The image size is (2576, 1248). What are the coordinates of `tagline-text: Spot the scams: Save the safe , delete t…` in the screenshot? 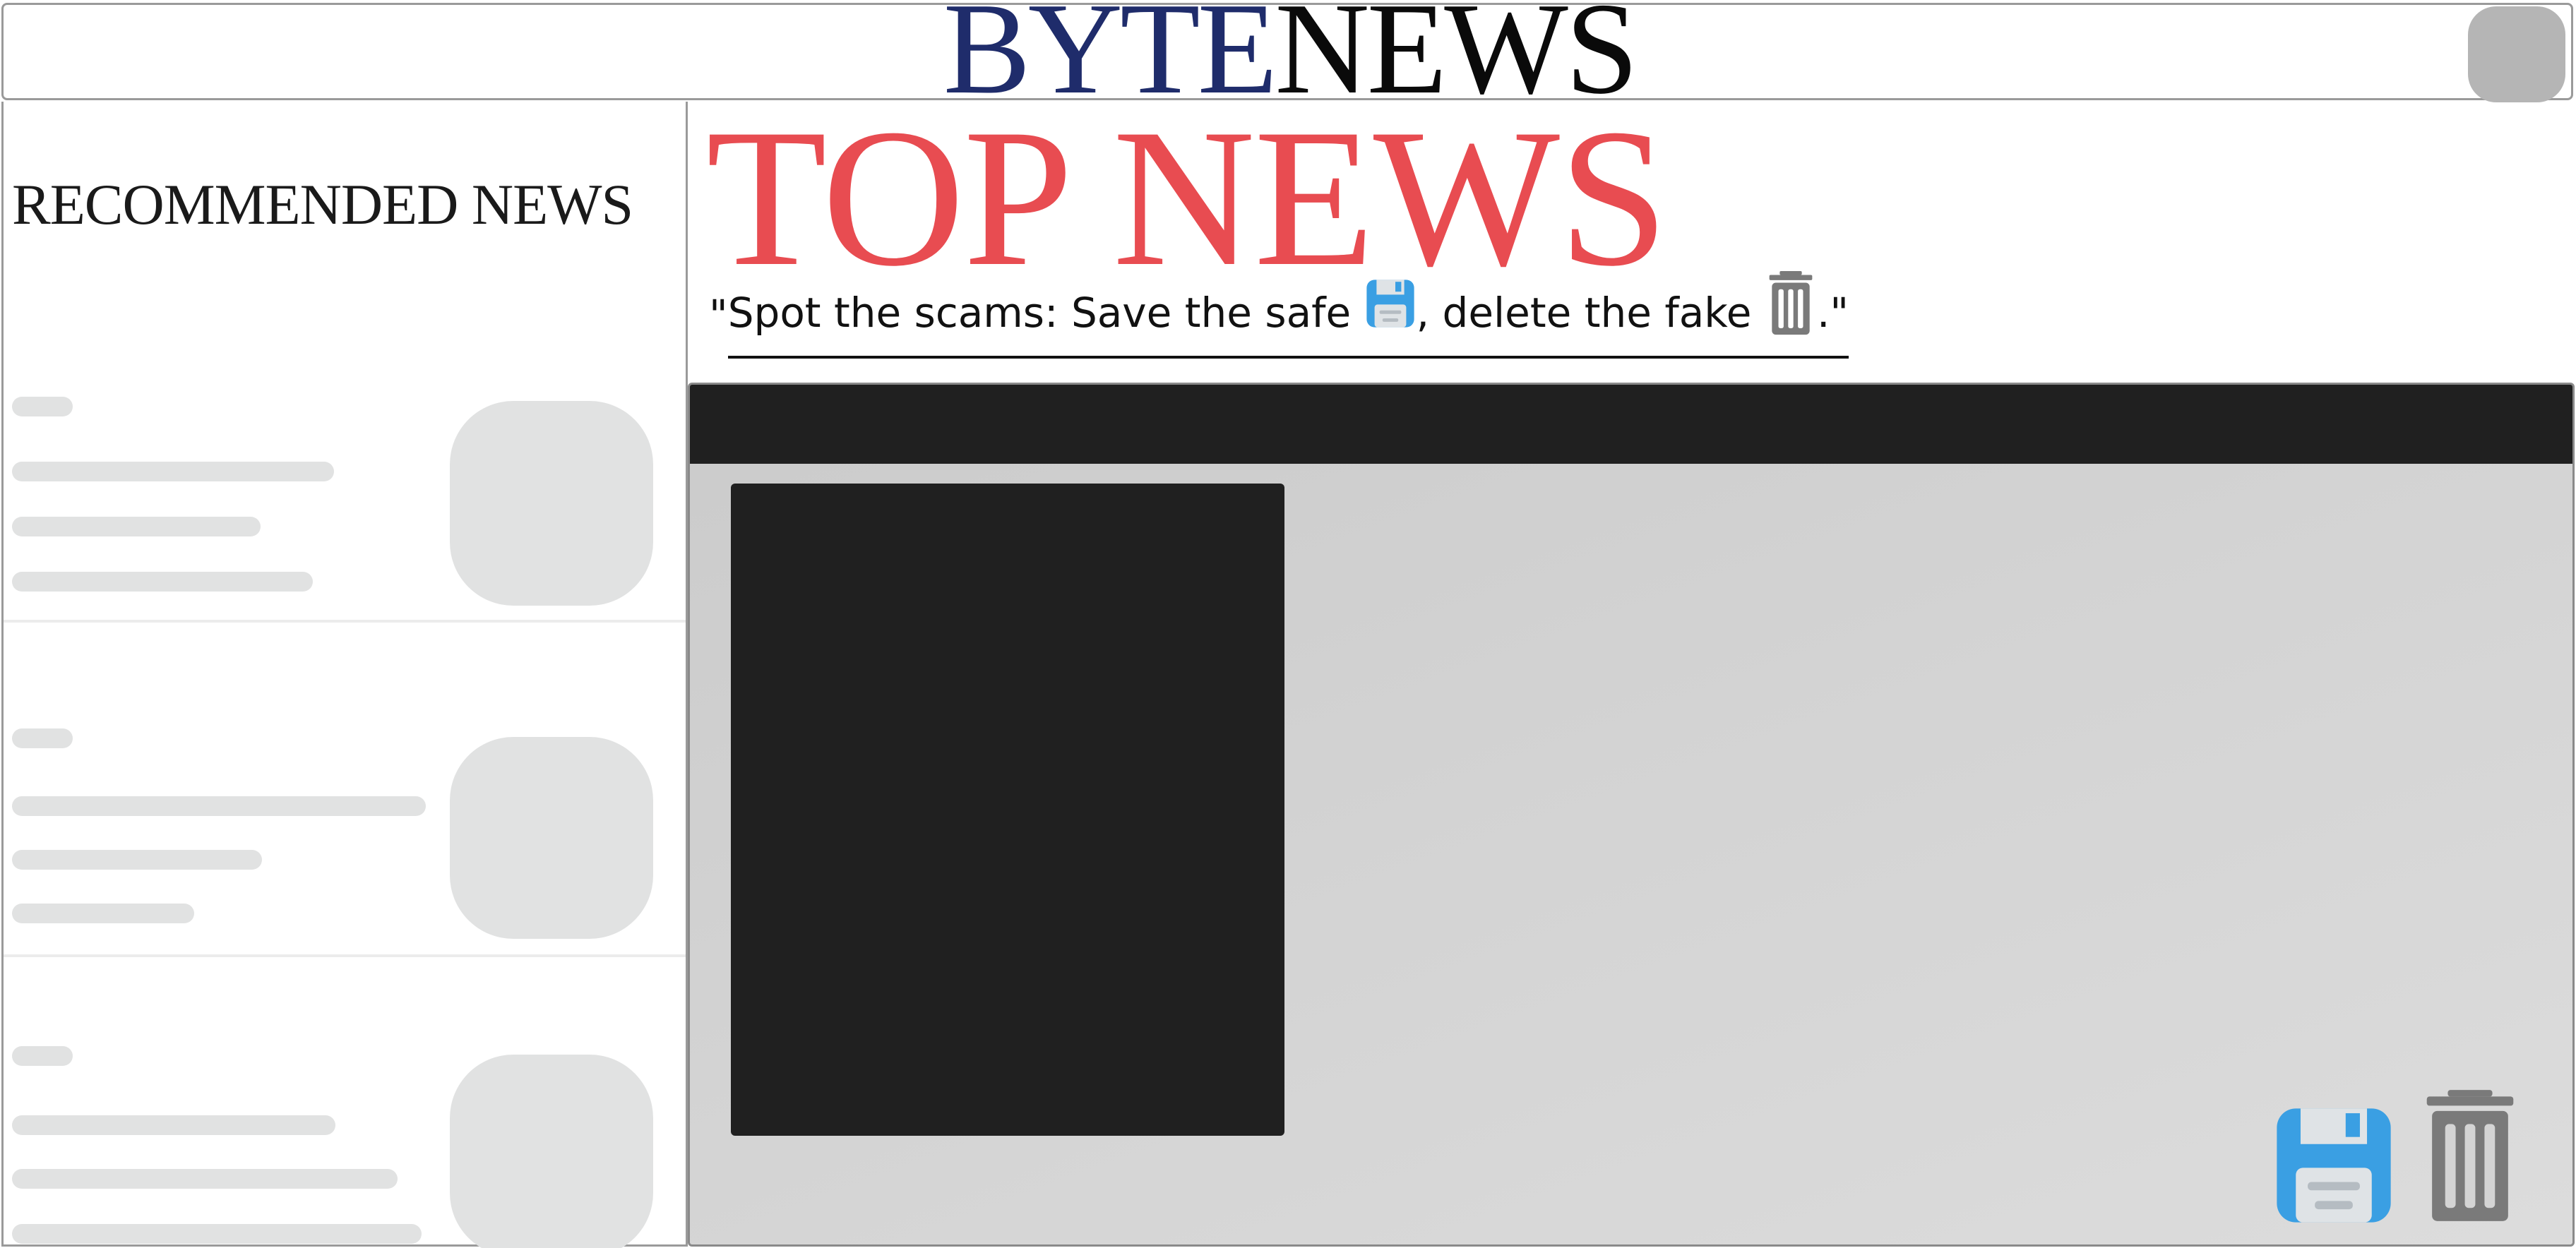 It's located at (1288, 315).